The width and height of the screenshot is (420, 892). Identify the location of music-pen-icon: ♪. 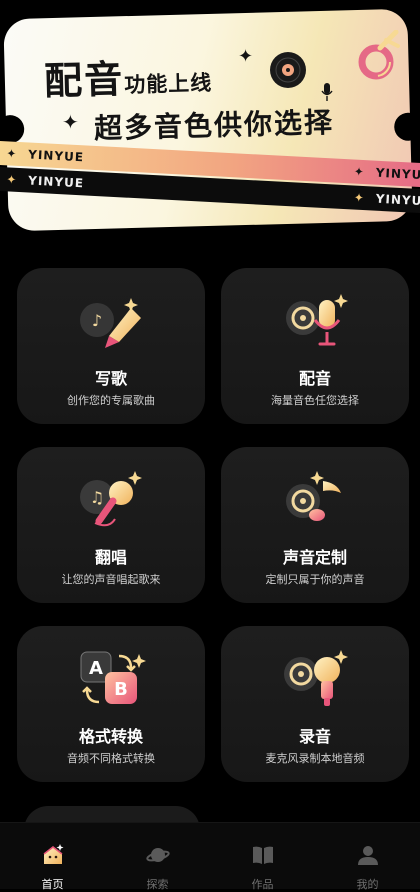
(110, 323).